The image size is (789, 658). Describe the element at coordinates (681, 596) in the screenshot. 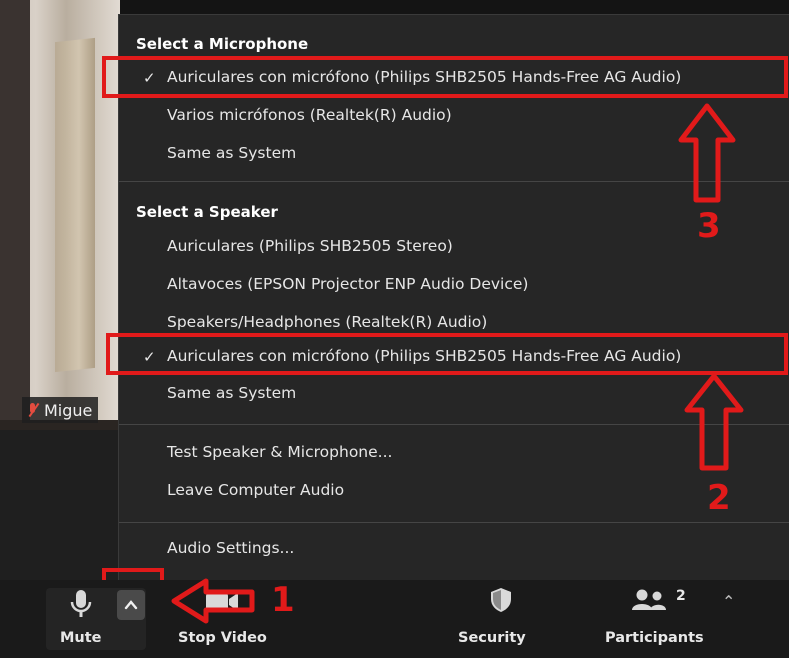

I see `participants-count: 2` at that location.